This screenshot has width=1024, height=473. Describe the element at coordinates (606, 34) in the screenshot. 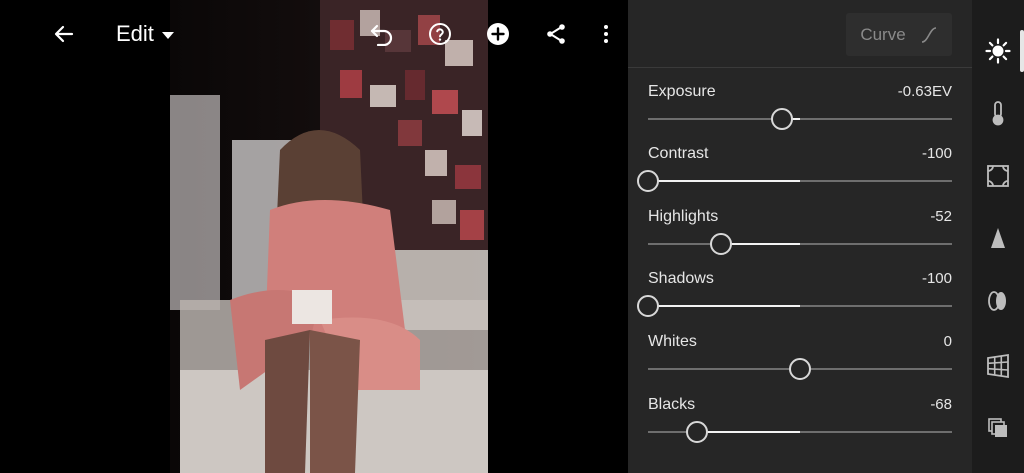

I see `more-vertical-icon` at that location.